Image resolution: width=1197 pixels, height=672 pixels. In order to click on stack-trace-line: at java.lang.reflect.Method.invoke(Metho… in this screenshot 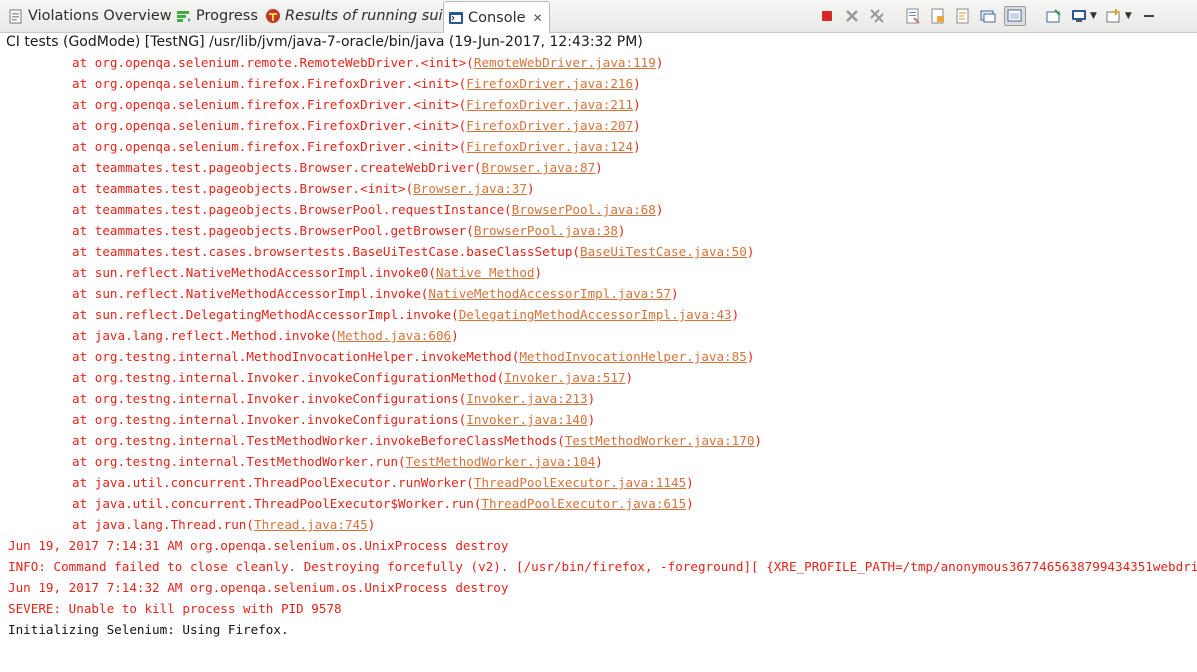, I will do `click(233, 335)`.